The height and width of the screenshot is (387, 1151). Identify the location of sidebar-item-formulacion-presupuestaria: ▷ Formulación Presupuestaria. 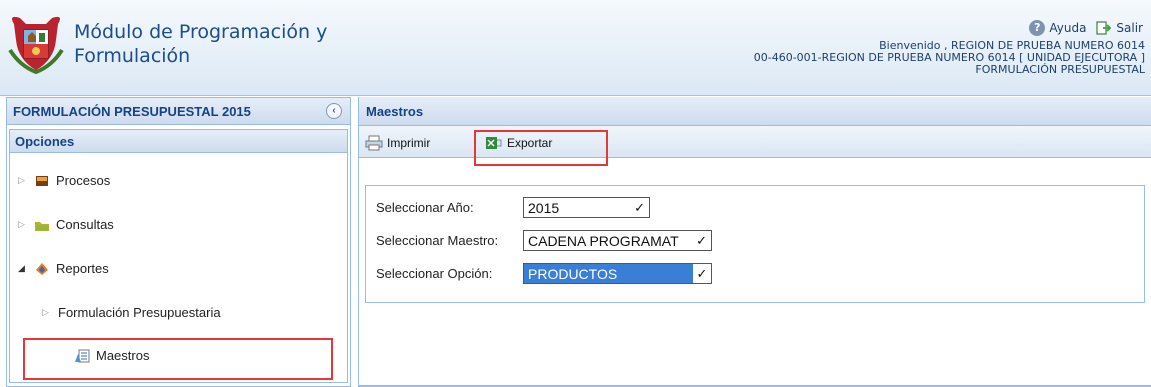
(131, 312).